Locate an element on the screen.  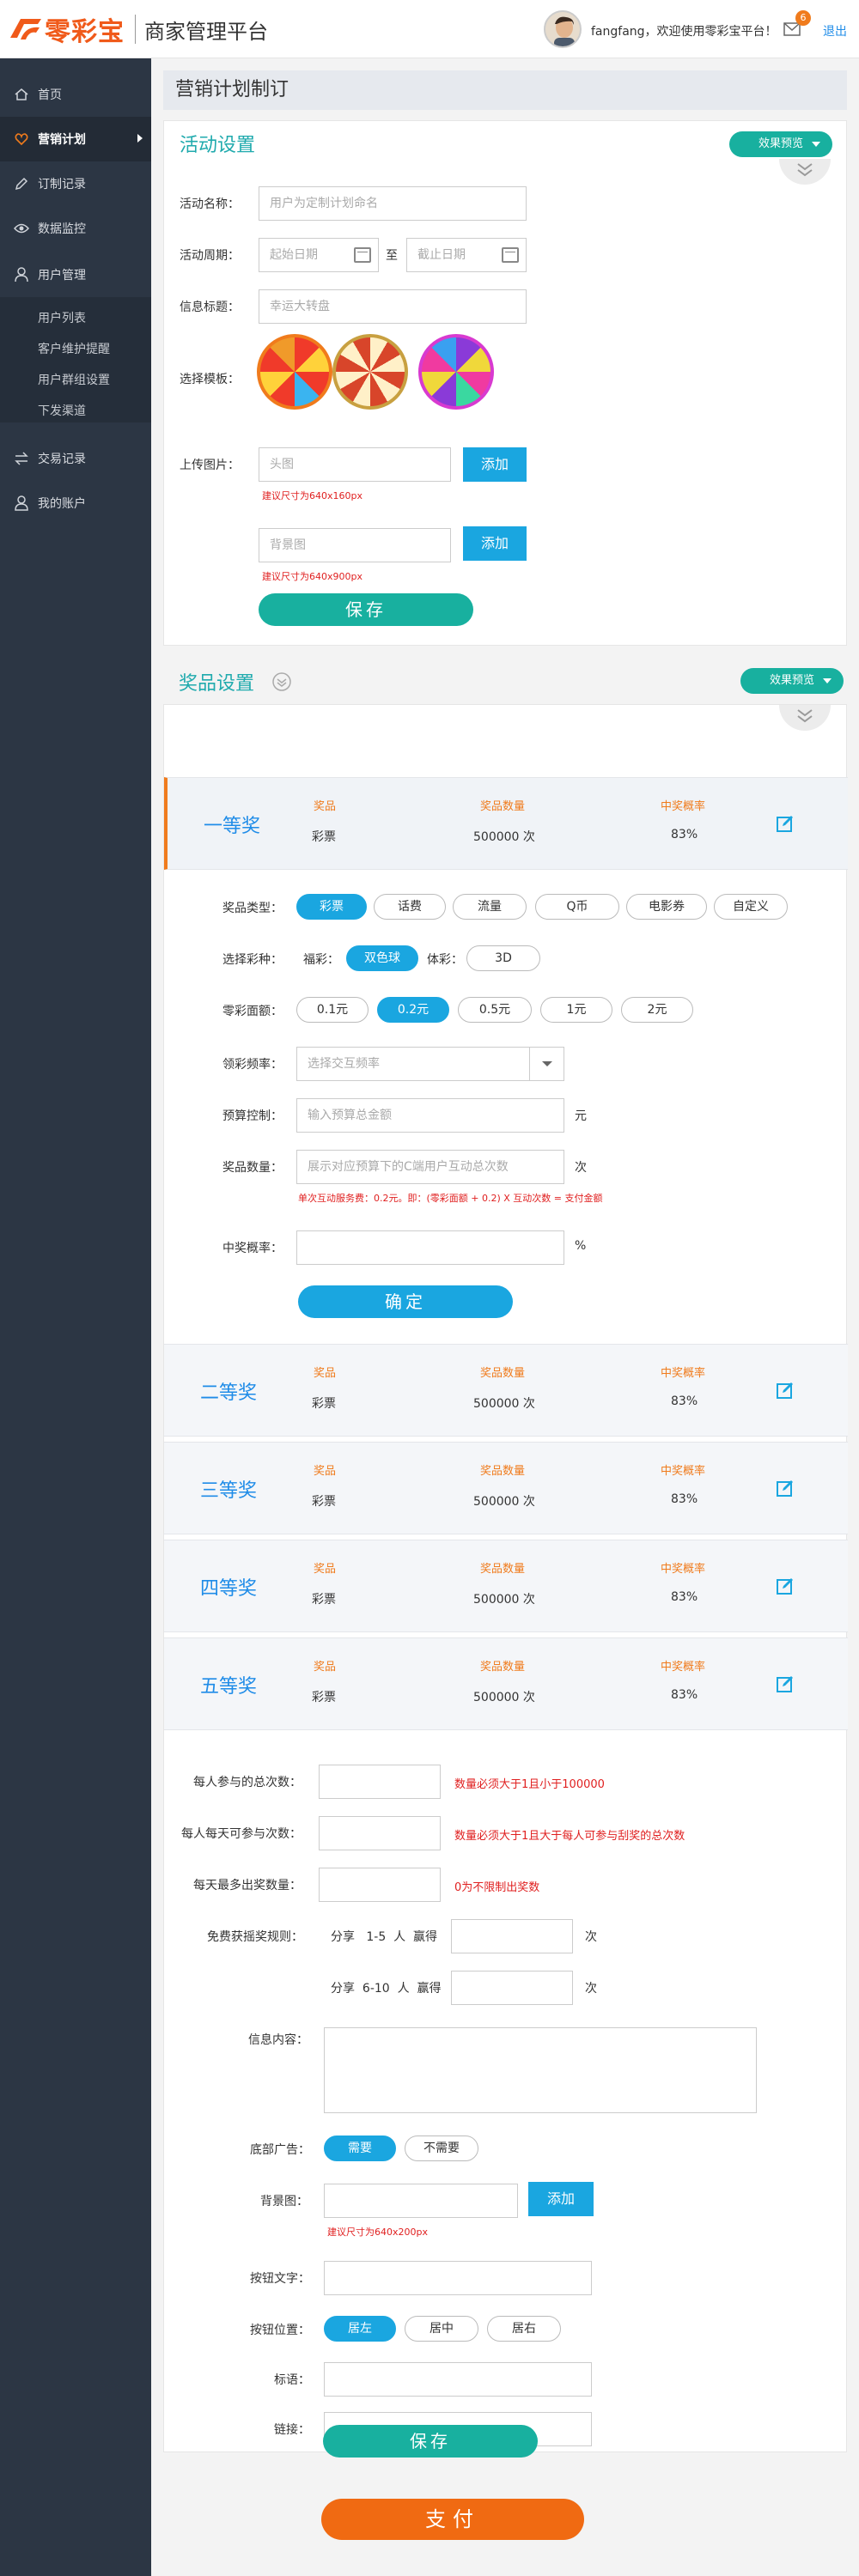
face-value-0-1: 0.1元 is located at coordinates (332, 1010).